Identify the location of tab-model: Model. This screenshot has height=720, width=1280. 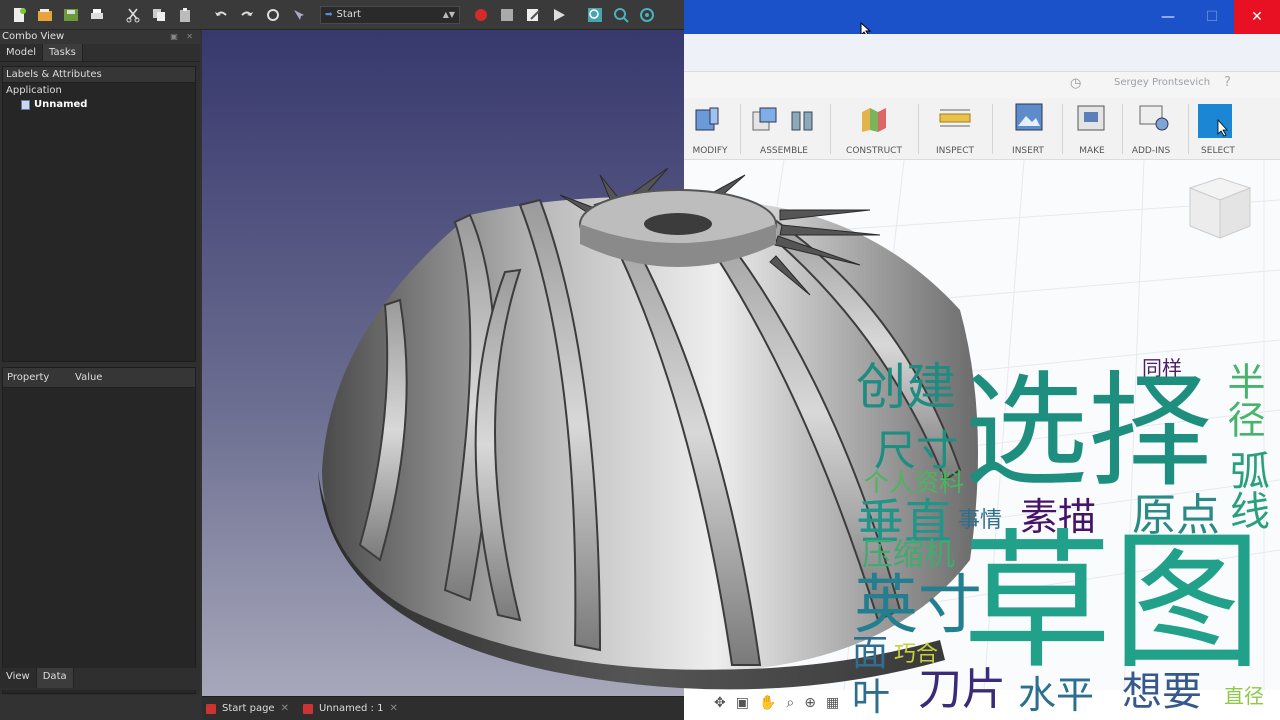
(22, 52).